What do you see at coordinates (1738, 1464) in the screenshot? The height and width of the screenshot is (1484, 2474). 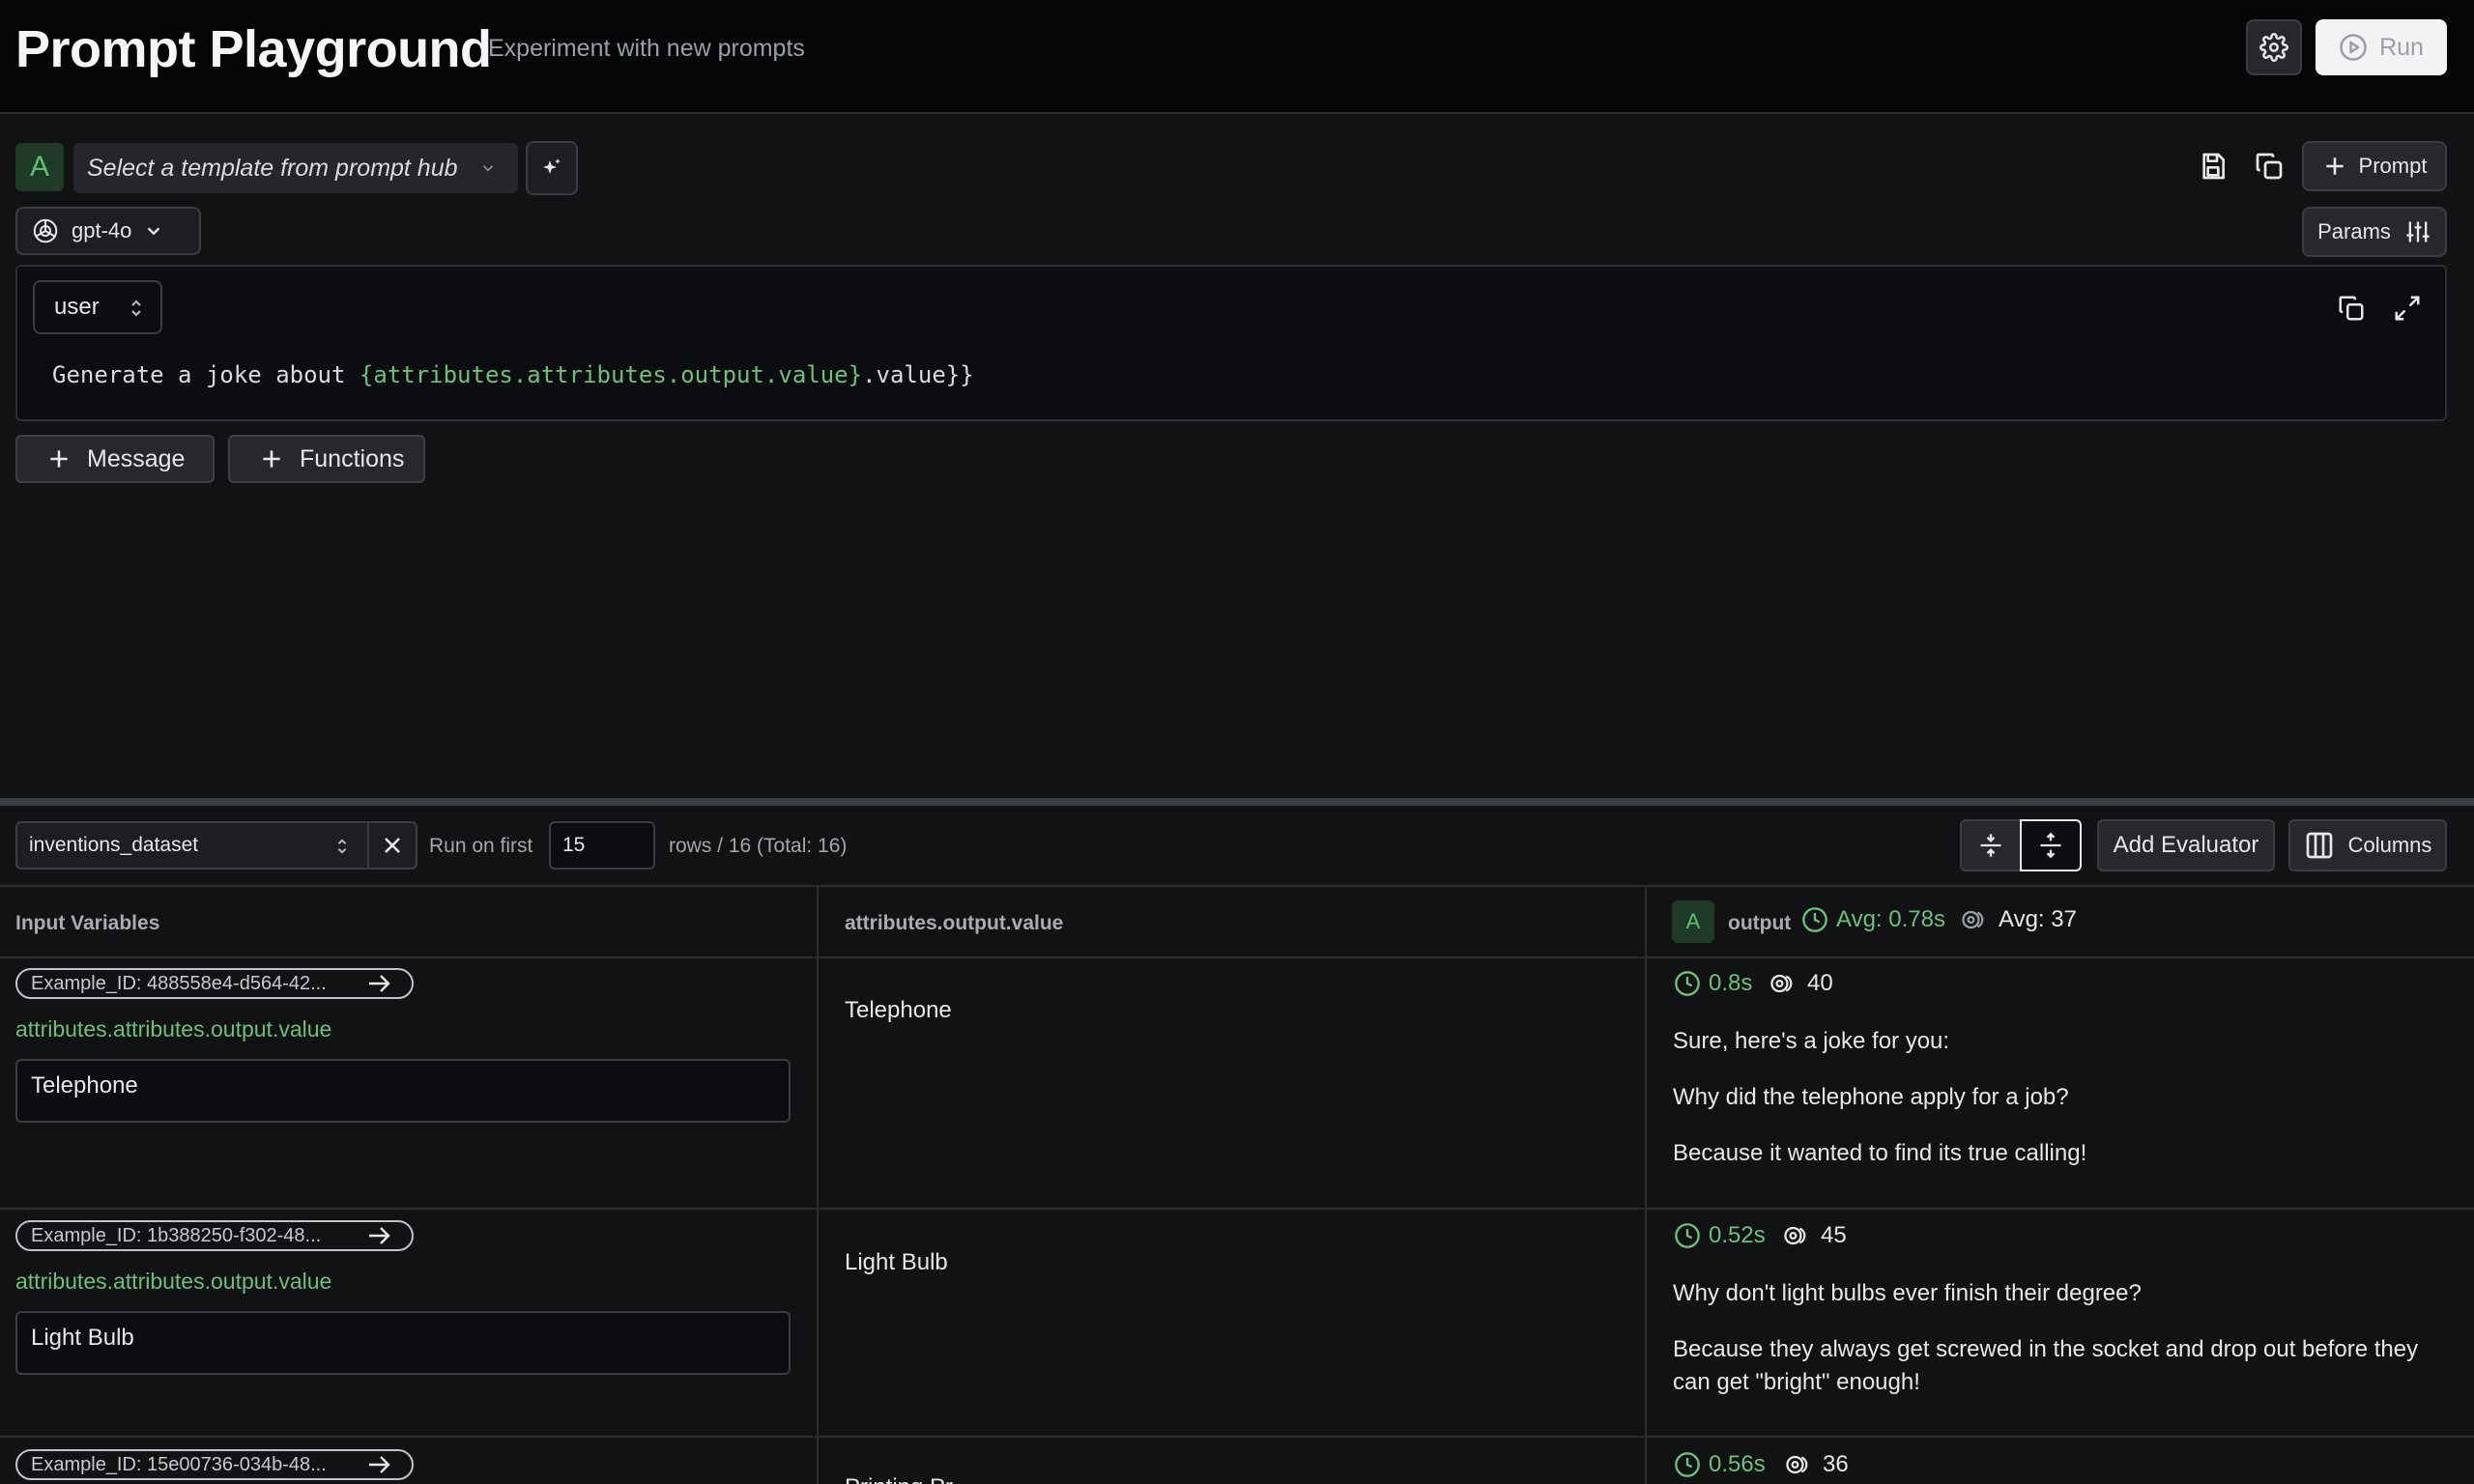 I see `latency-value: 0.56s` at bounding box center [1738, 1464].